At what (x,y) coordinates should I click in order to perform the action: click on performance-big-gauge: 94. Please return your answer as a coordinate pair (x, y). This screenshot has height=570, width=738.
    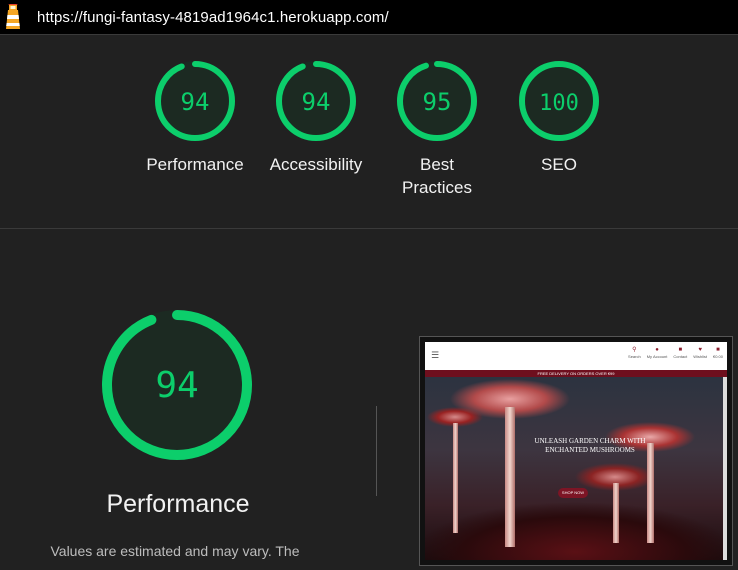
    Looking at the image, I should click on (177, 385).